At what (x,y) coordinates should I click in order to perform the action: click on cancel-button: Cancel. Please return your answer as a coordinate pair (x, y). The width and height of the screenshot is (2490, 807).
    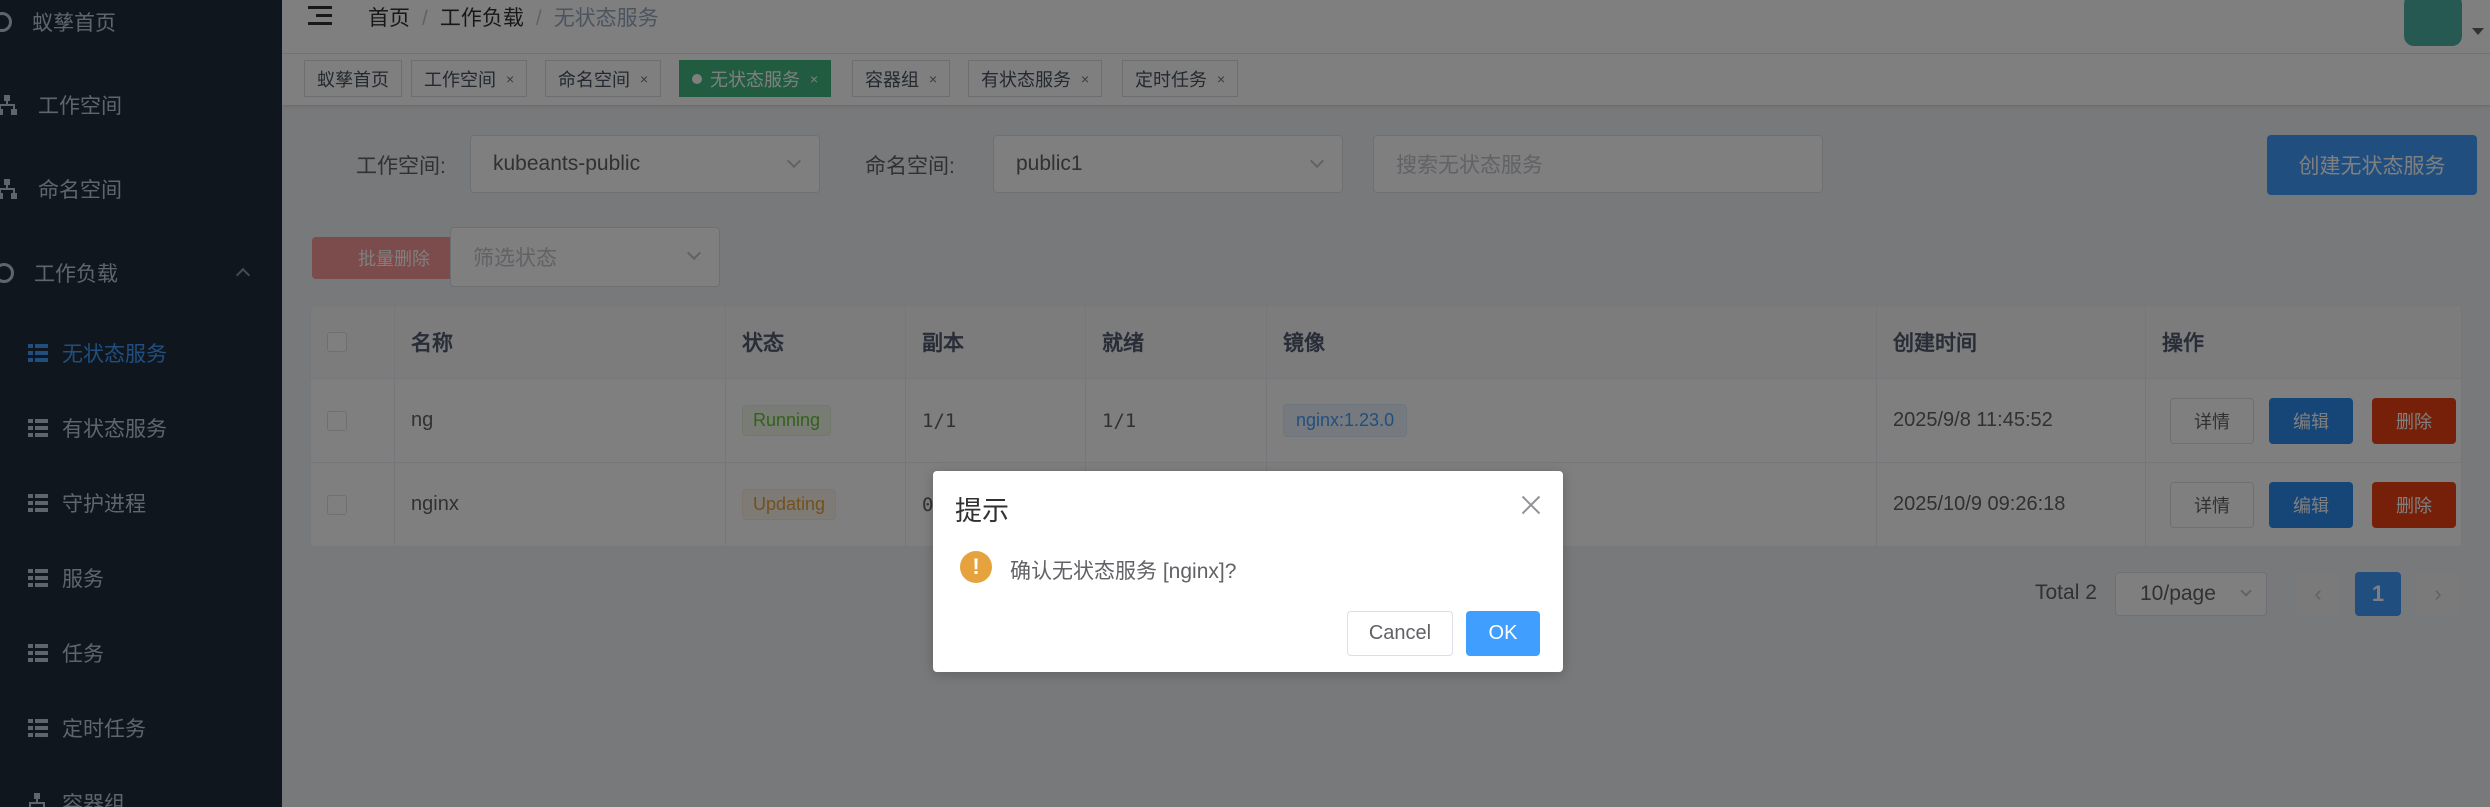
    Looking at the image, I should click on (1400, 633).